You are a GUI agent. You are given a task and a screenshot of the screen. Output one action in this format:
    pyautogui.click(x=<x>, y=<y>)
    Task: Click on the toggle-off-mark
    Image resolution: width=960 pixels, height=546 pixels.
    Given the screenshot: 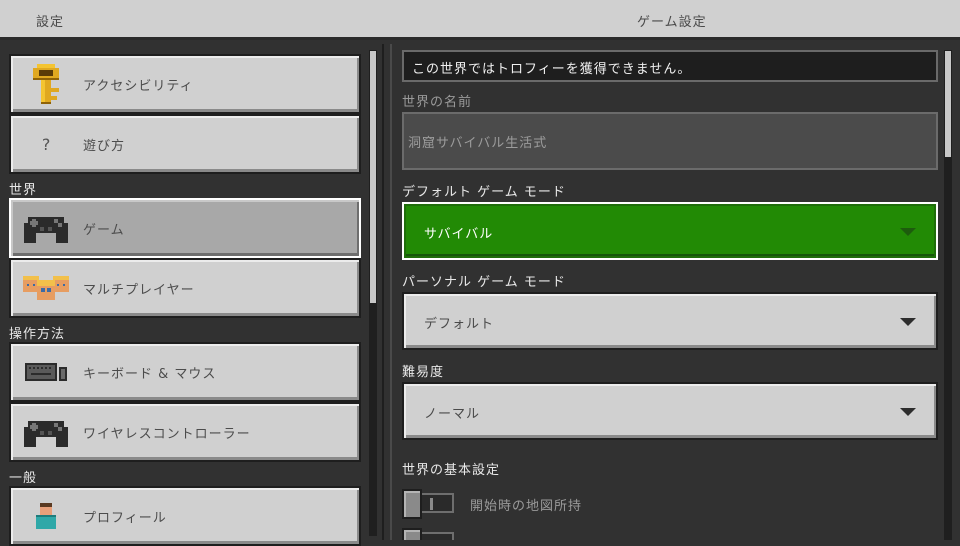 What is the action you would take?
    pyautogui.click(x=431, y=504)
    